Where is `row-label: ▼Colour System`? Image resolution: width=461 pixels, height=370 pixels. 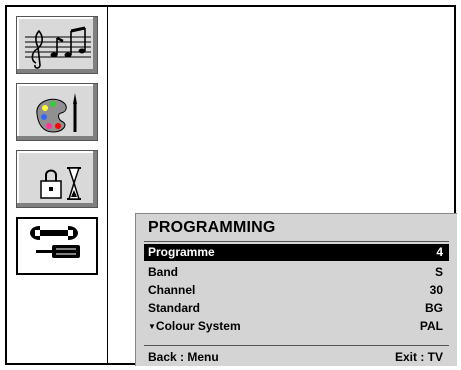
row-label: ▼Colour System is located at coordinates (194, 326).